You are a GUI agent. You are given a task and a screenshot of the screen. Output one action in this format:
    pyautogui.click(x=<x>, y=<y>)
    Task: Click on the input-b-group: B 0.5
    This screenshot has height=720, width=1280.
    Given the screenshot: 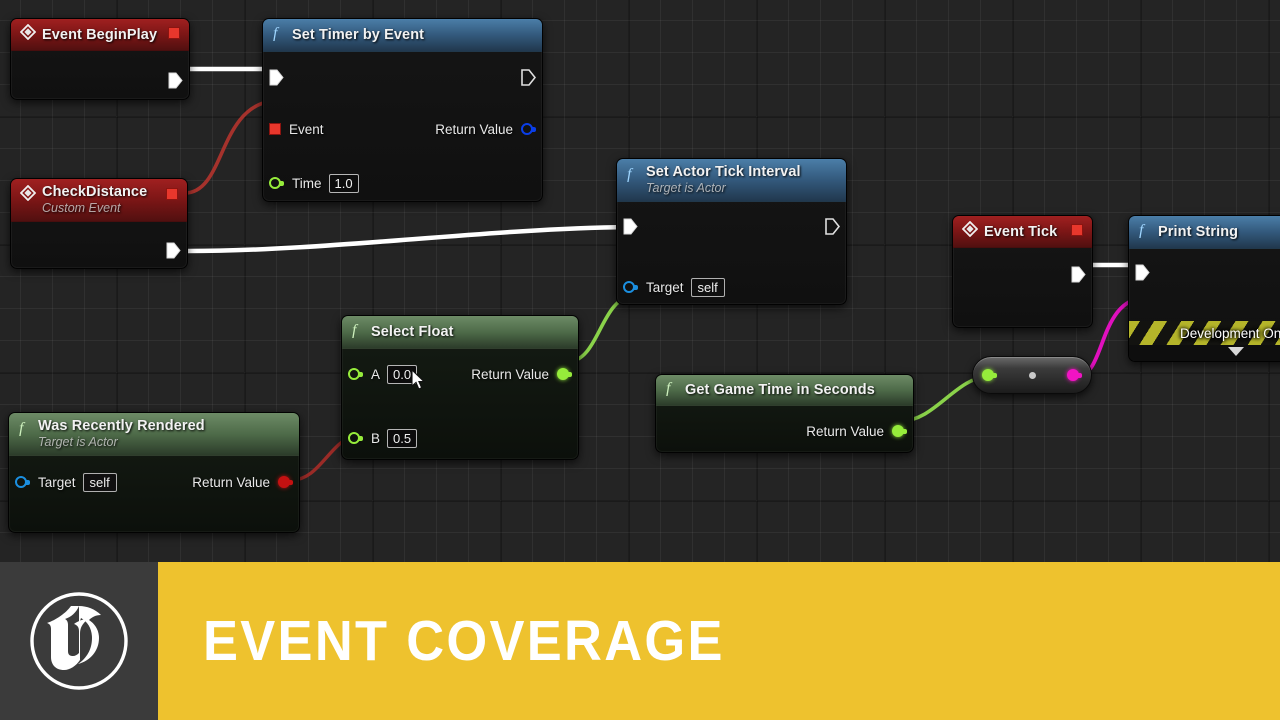 What is the action you would take?
    pyautogui.click(x=380, y=438)
    